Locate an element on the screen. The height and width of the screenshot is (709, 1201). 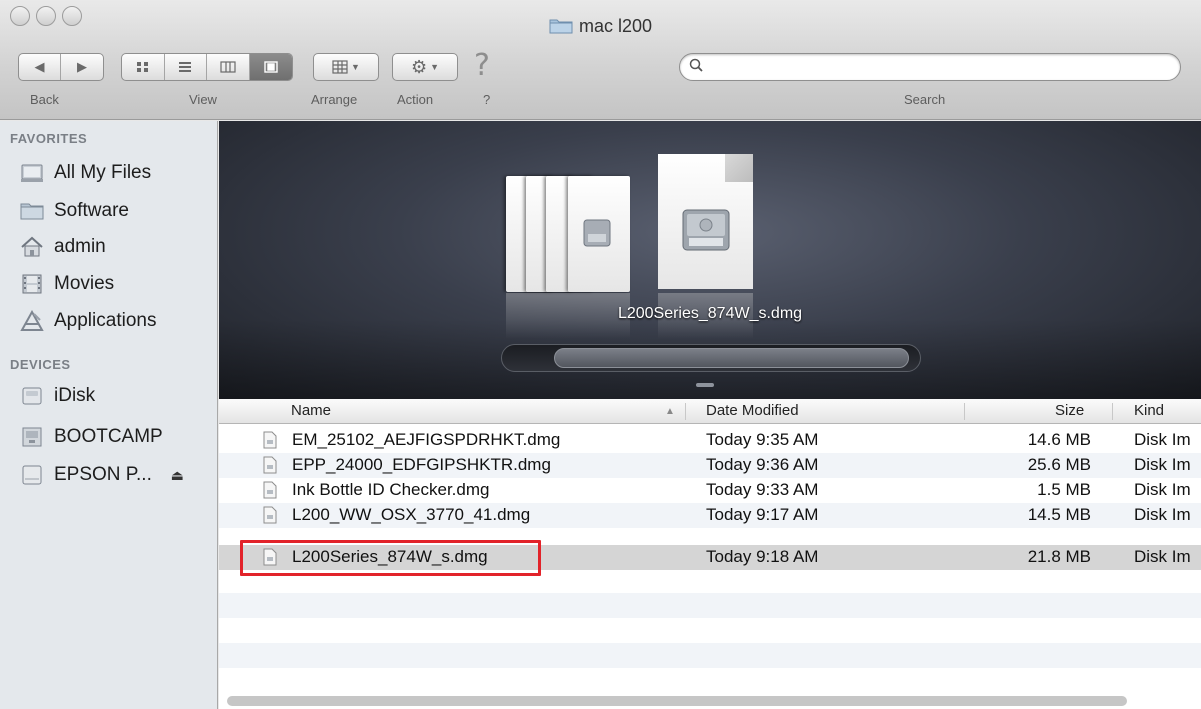
sidebar-item-label: admin is located at coordinates (80, 246).